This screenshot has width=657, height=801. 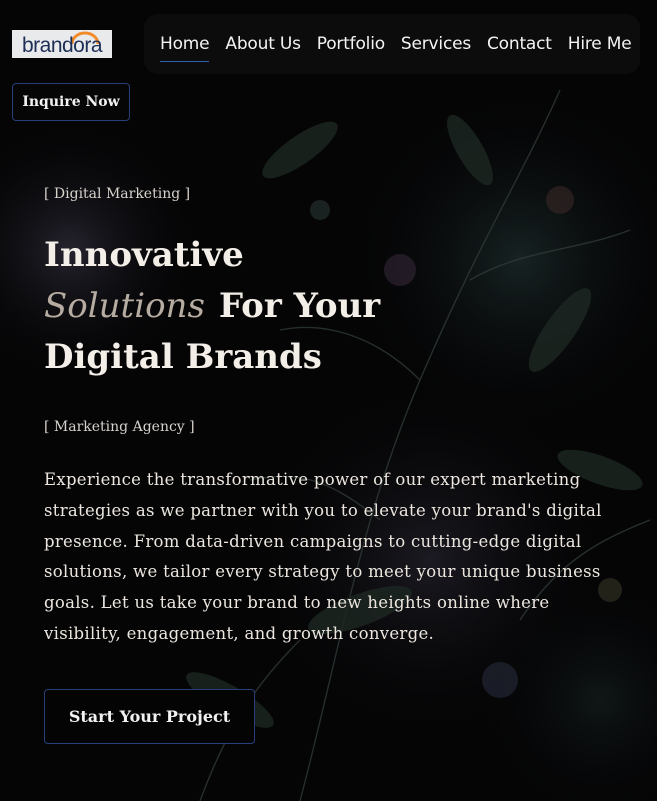 What do you see at coordinates (263, 44) in the screenshot?
I see `nav-item-about-us: About Us` at bounding box center [263, 44].